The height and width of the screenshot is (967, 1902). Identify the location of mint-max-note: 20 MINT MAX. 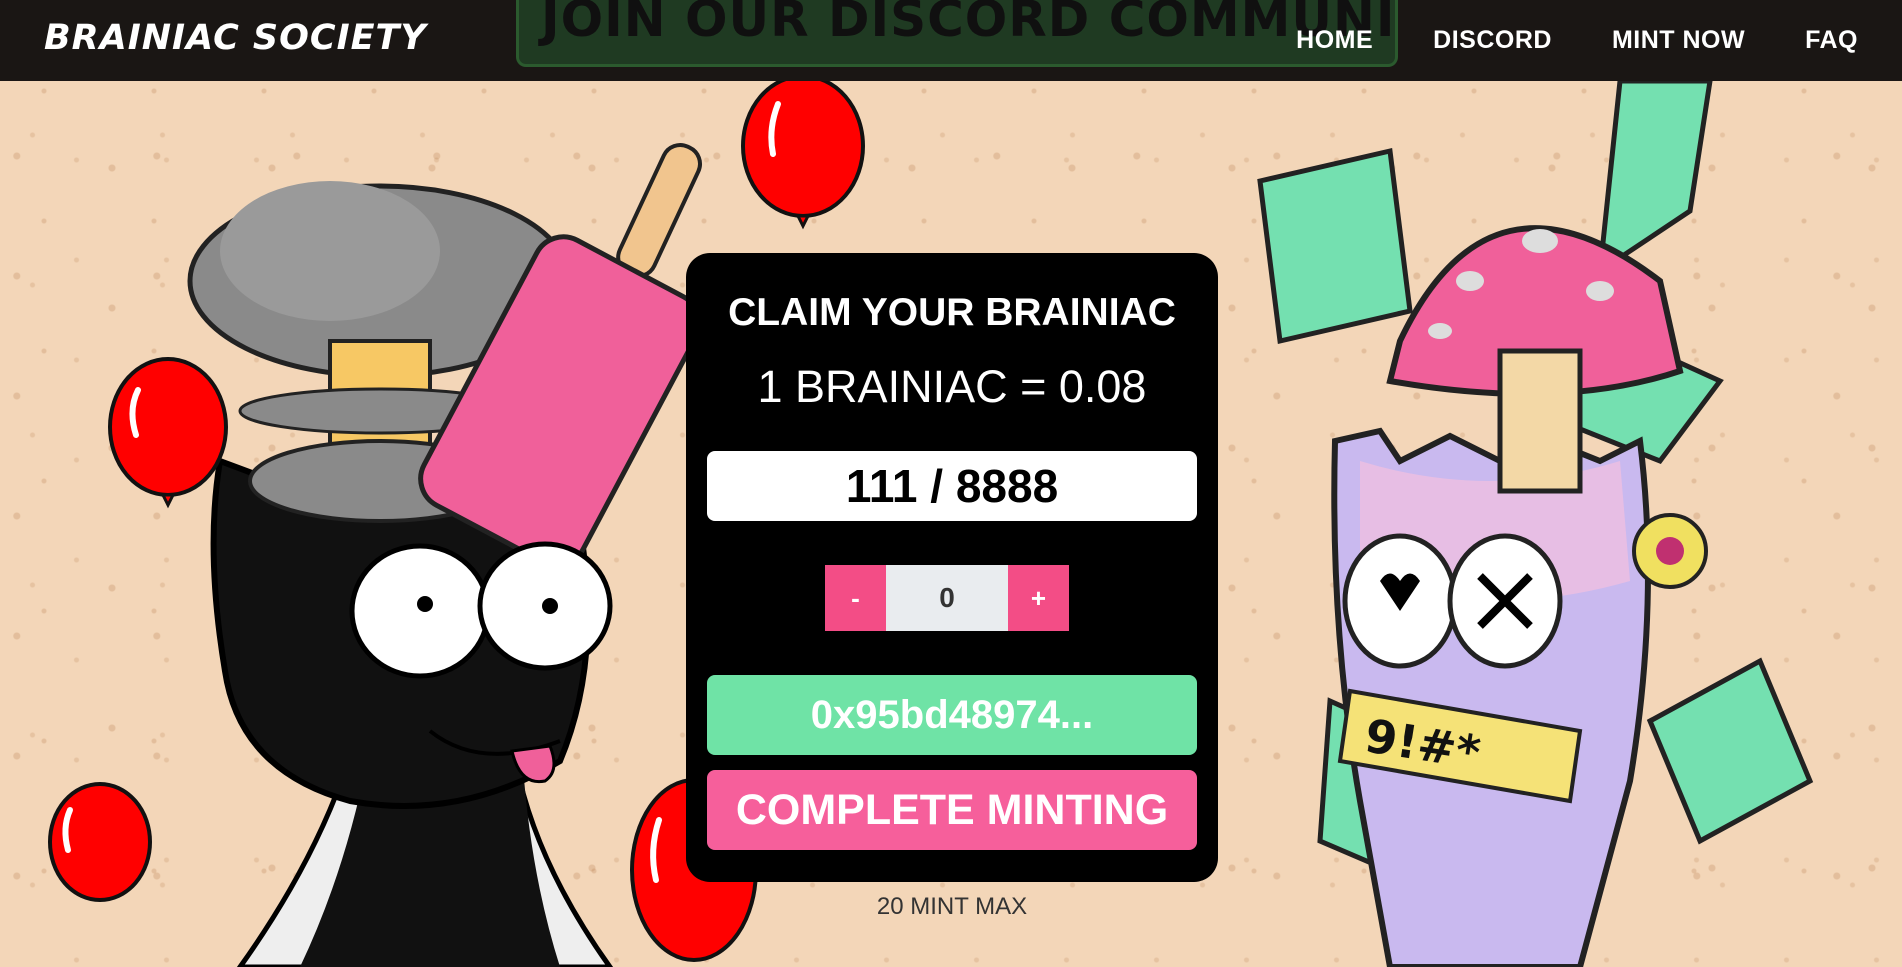
(952, 906).